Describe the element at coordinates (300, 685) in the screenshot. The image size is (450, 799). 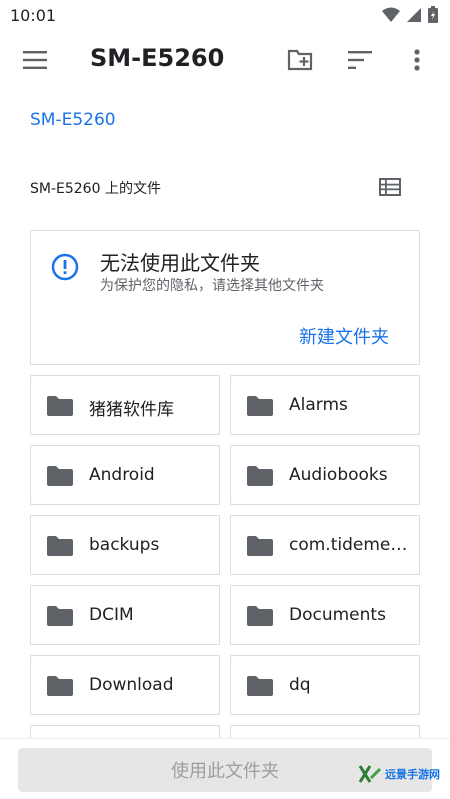
I see `folder-name: dq` at that location.